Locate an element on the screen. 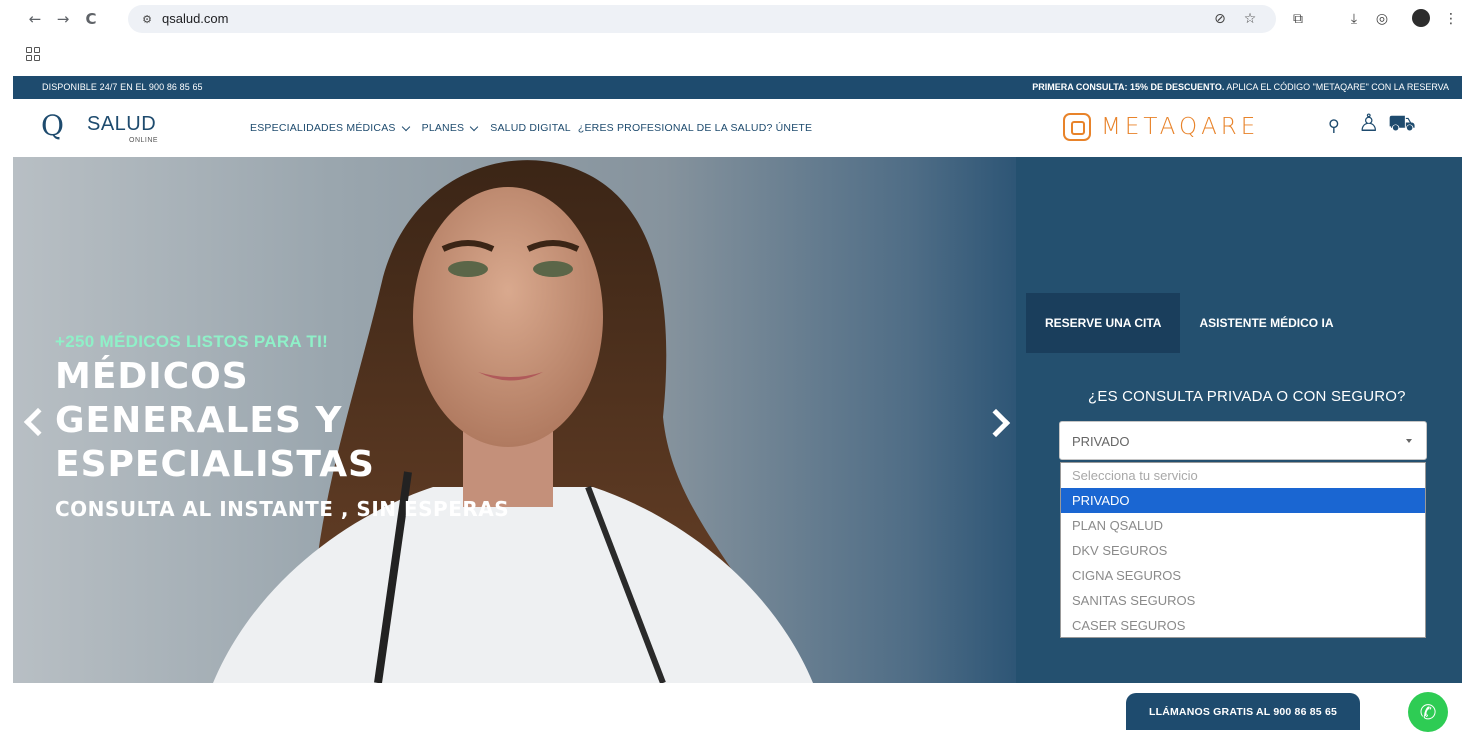 This screenshot has width=1468, height=732. service-select: PRIVADO is located at coordinates (1243, 440).